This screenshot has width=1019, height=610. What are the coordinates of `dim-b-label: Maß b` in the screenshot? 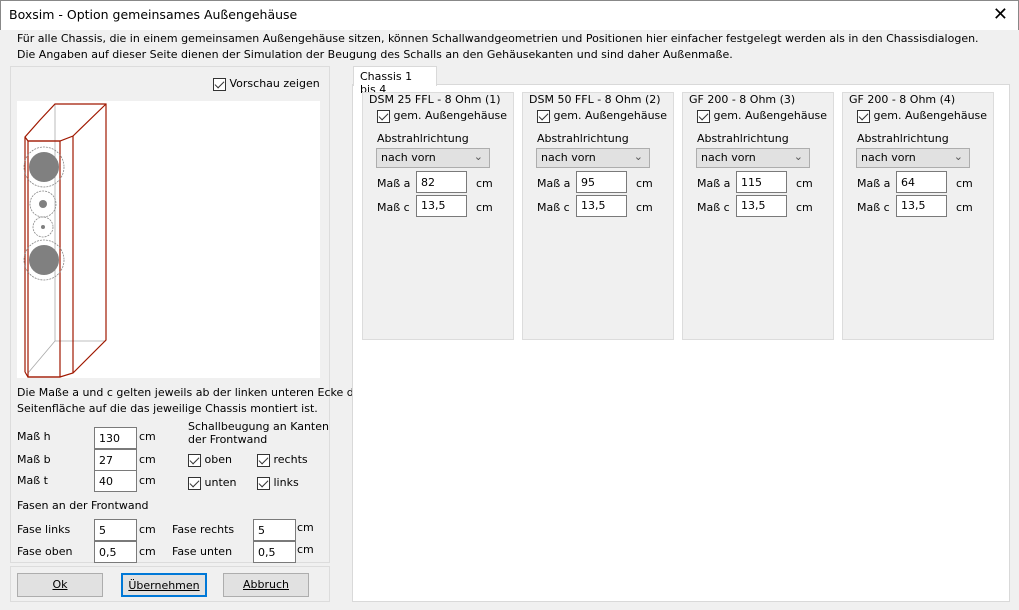 It's located at (34, 459).